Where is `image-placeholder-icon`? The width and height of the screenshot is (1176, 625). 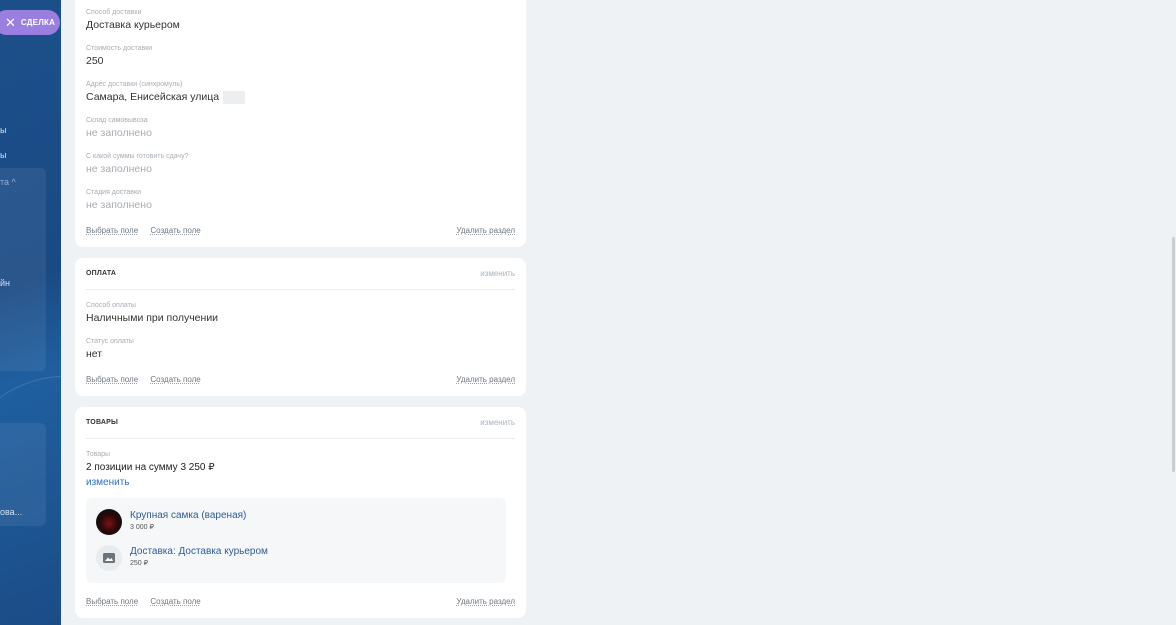 image-placeholder-icon is located at coordinates (109, 558).